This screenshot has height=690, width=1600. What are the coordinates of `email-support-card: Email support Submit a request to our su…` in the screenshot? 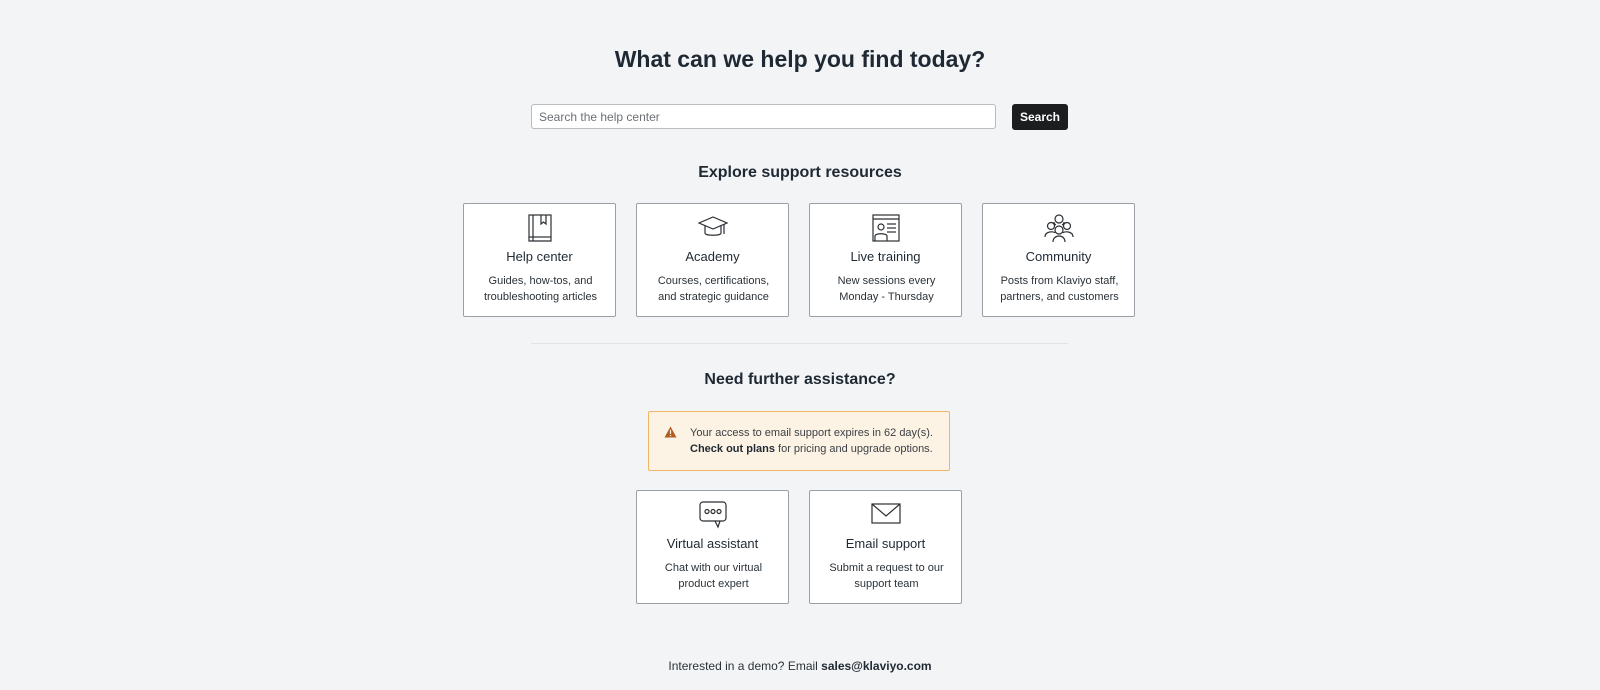 It's located at (885, 547).